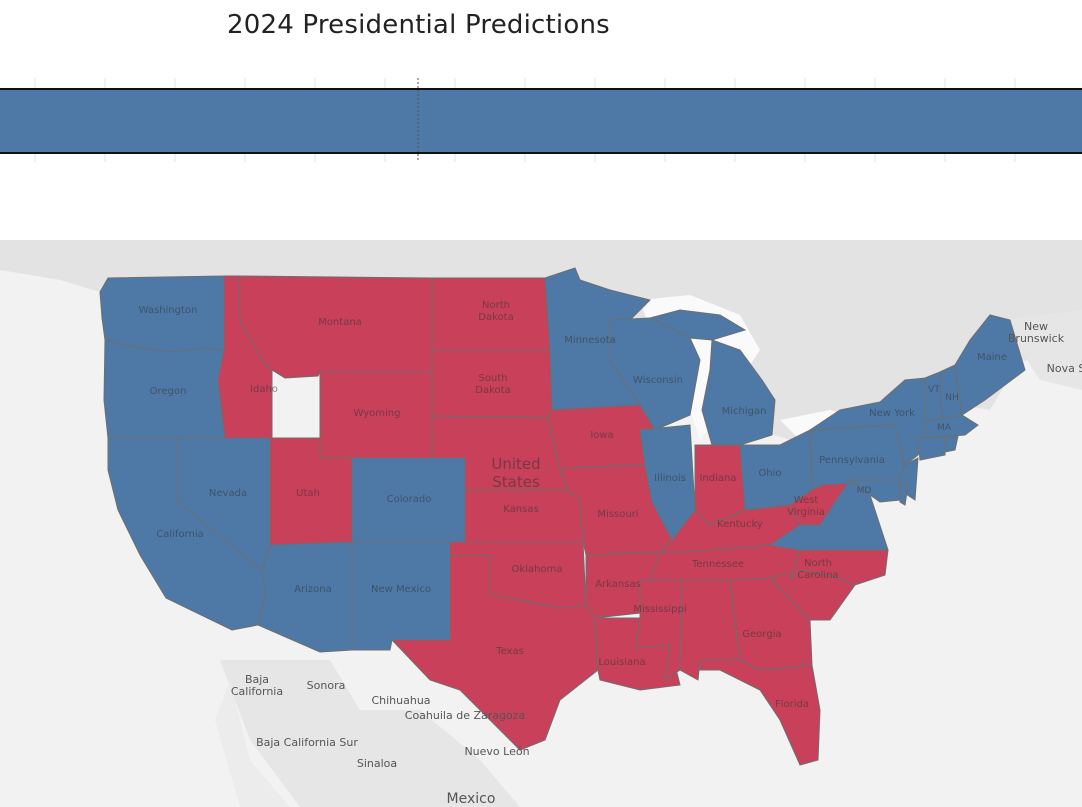  I want to click on label-arkansas: Arkansas, so click(618, 584).